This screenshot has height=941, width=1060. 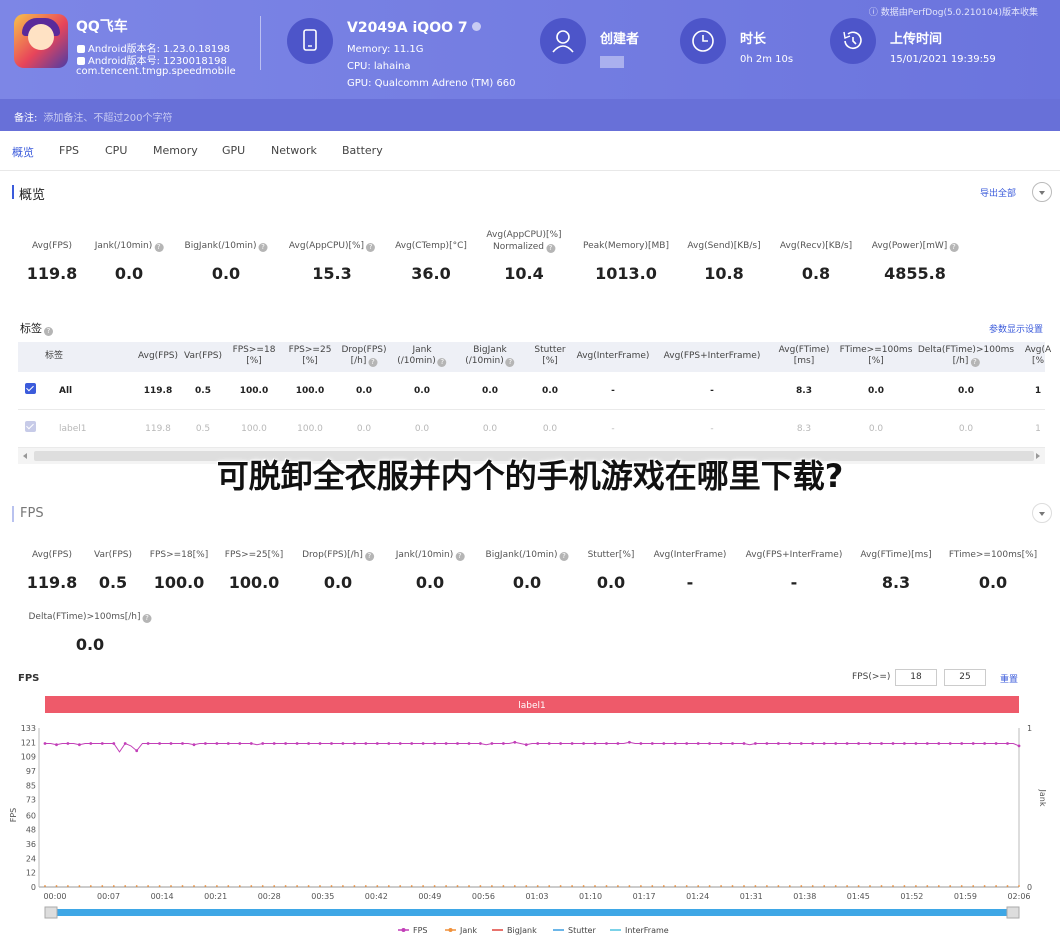 I want to click on range-slider-handle-left, so click(x=51, y=912).